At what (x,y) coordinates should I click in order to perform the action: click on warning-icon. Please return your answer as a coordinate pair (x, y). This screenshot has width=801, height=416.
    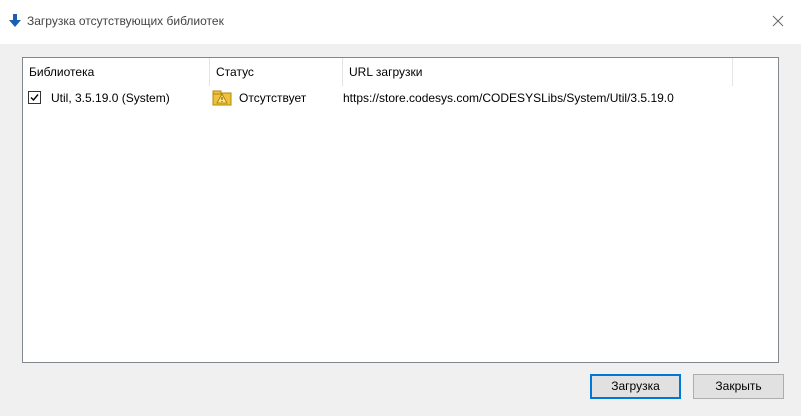
    Looking at the image, I should click on (222, 97).